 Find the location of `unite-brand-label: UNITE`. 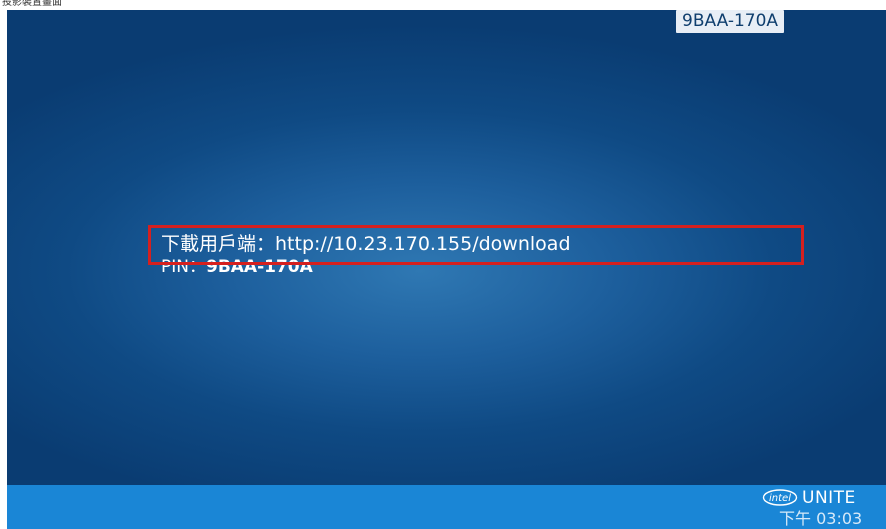

unite-brand-label: UNITE is located at coordinates (829, 498).